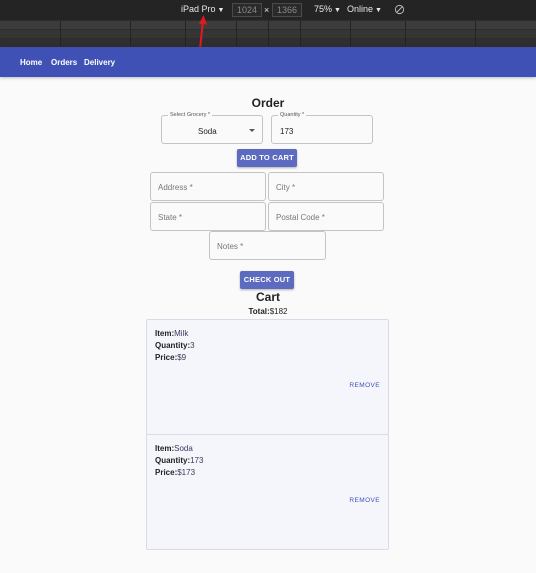 The width and height of the screenshot is (536, 573). Describe the element at coordinates (267, 280) in the screenshot. I see `checkout-button: CHECK OUT` at that location.